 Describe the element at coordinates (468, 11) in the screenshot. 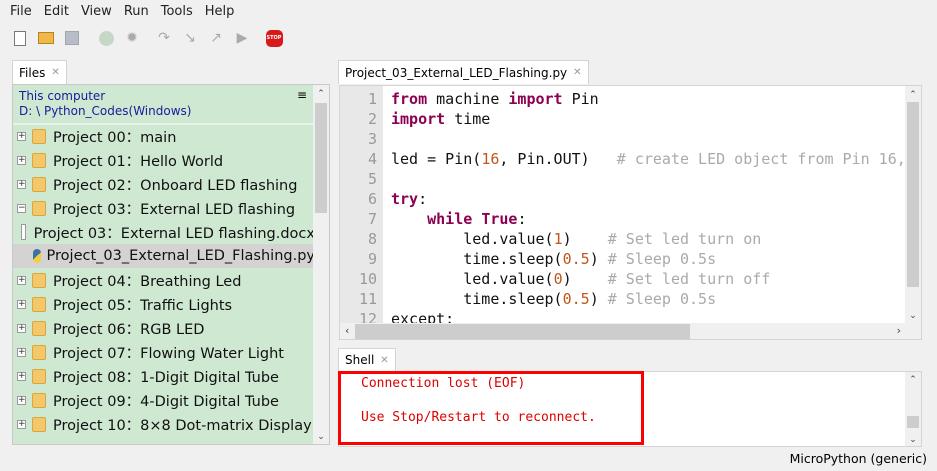

I see `menu-bar: File Edit View Run Tools Help` at that location.